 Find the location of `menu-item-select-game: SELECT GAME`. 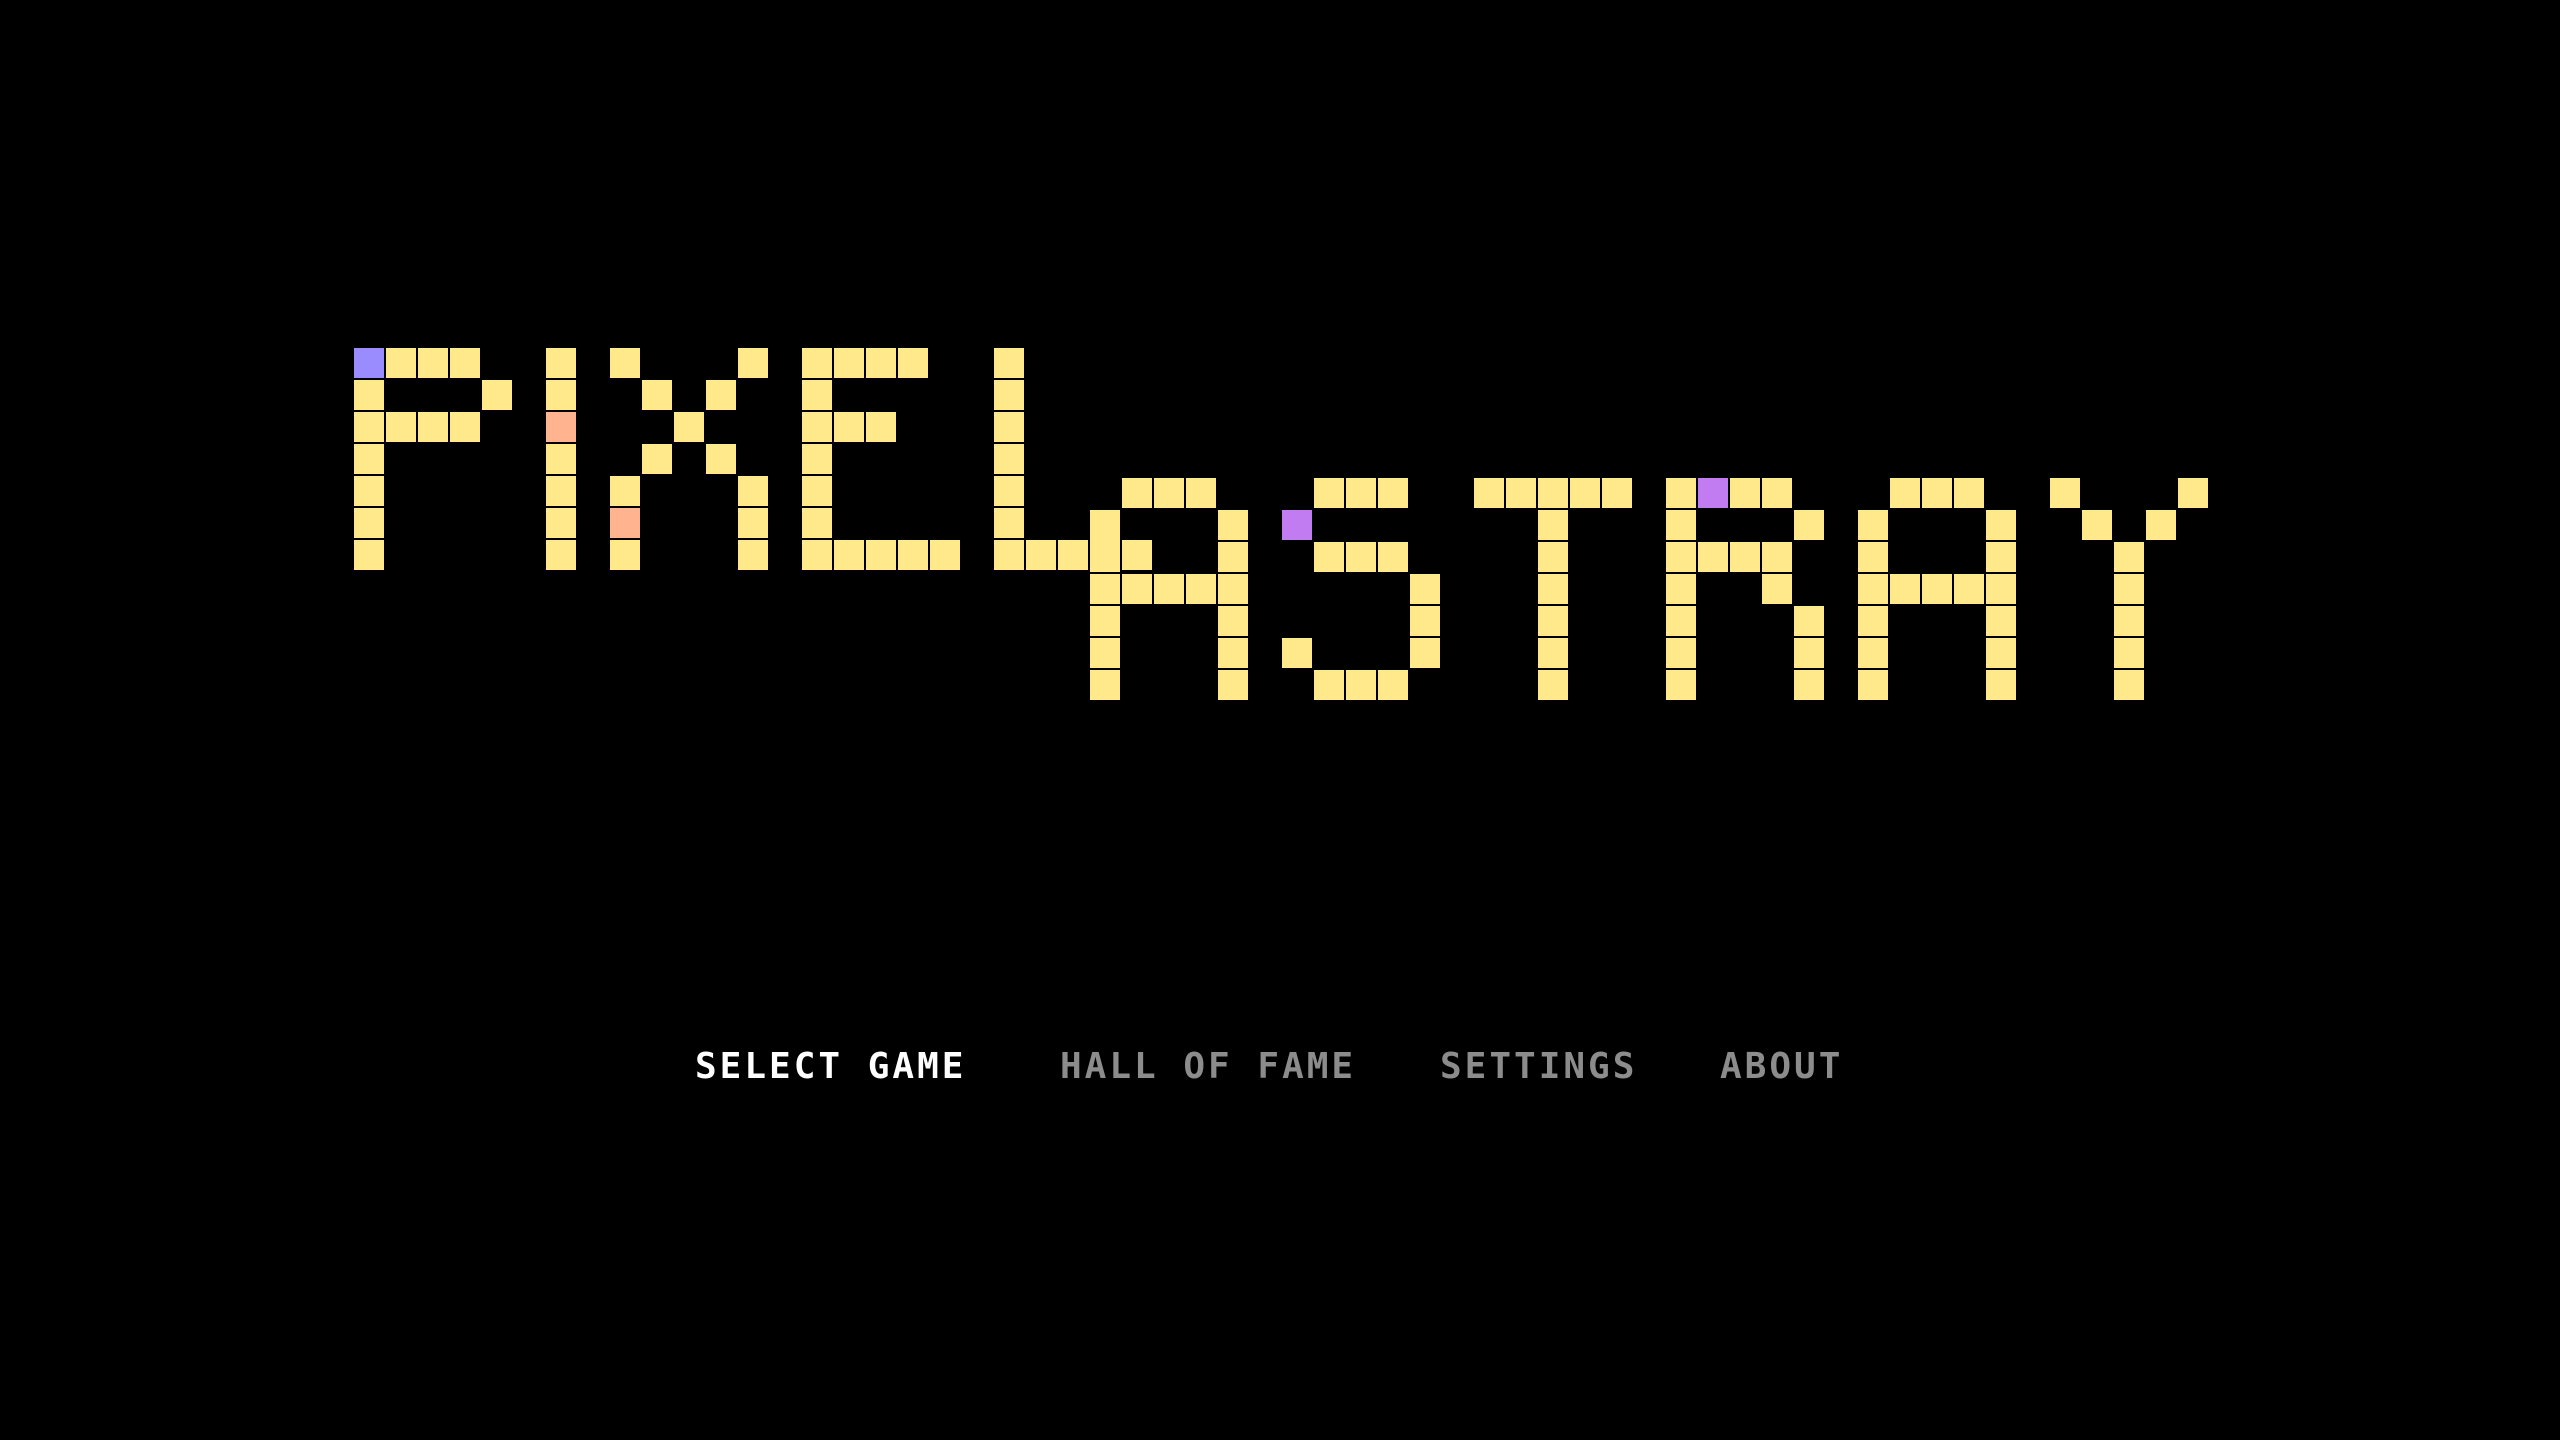

menu-item-select-game: SELECT GAME is located at coordinates (830, 1067).